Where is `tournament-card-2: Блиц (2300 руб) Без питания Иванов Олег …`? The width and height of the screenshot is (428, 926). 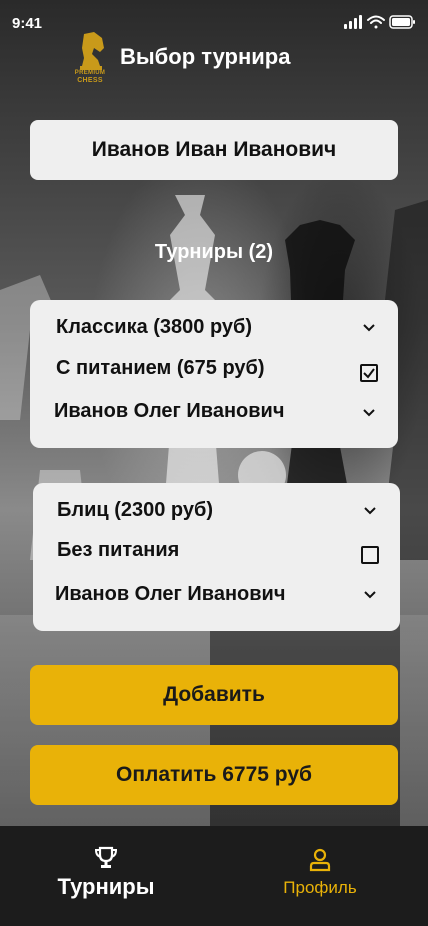
tournament-card-2: Блиц (2300 руб) Без питания Иванов Олег … is located at coordinates (216, 557).